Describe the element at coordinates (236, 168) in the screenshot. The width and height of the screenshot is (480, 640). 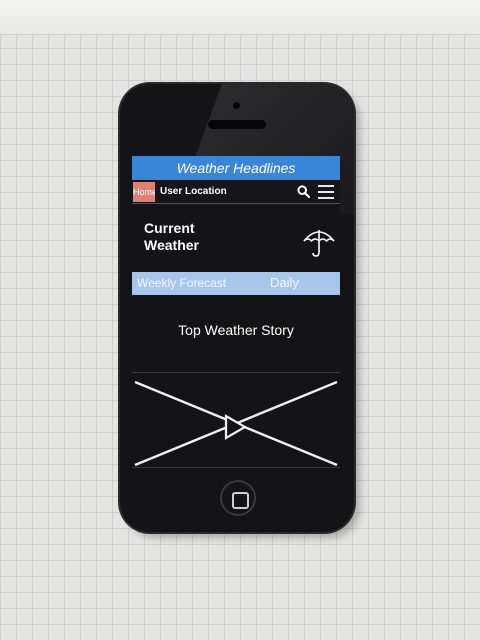
I see `app-title-bar: Weather Headlines` at that location.